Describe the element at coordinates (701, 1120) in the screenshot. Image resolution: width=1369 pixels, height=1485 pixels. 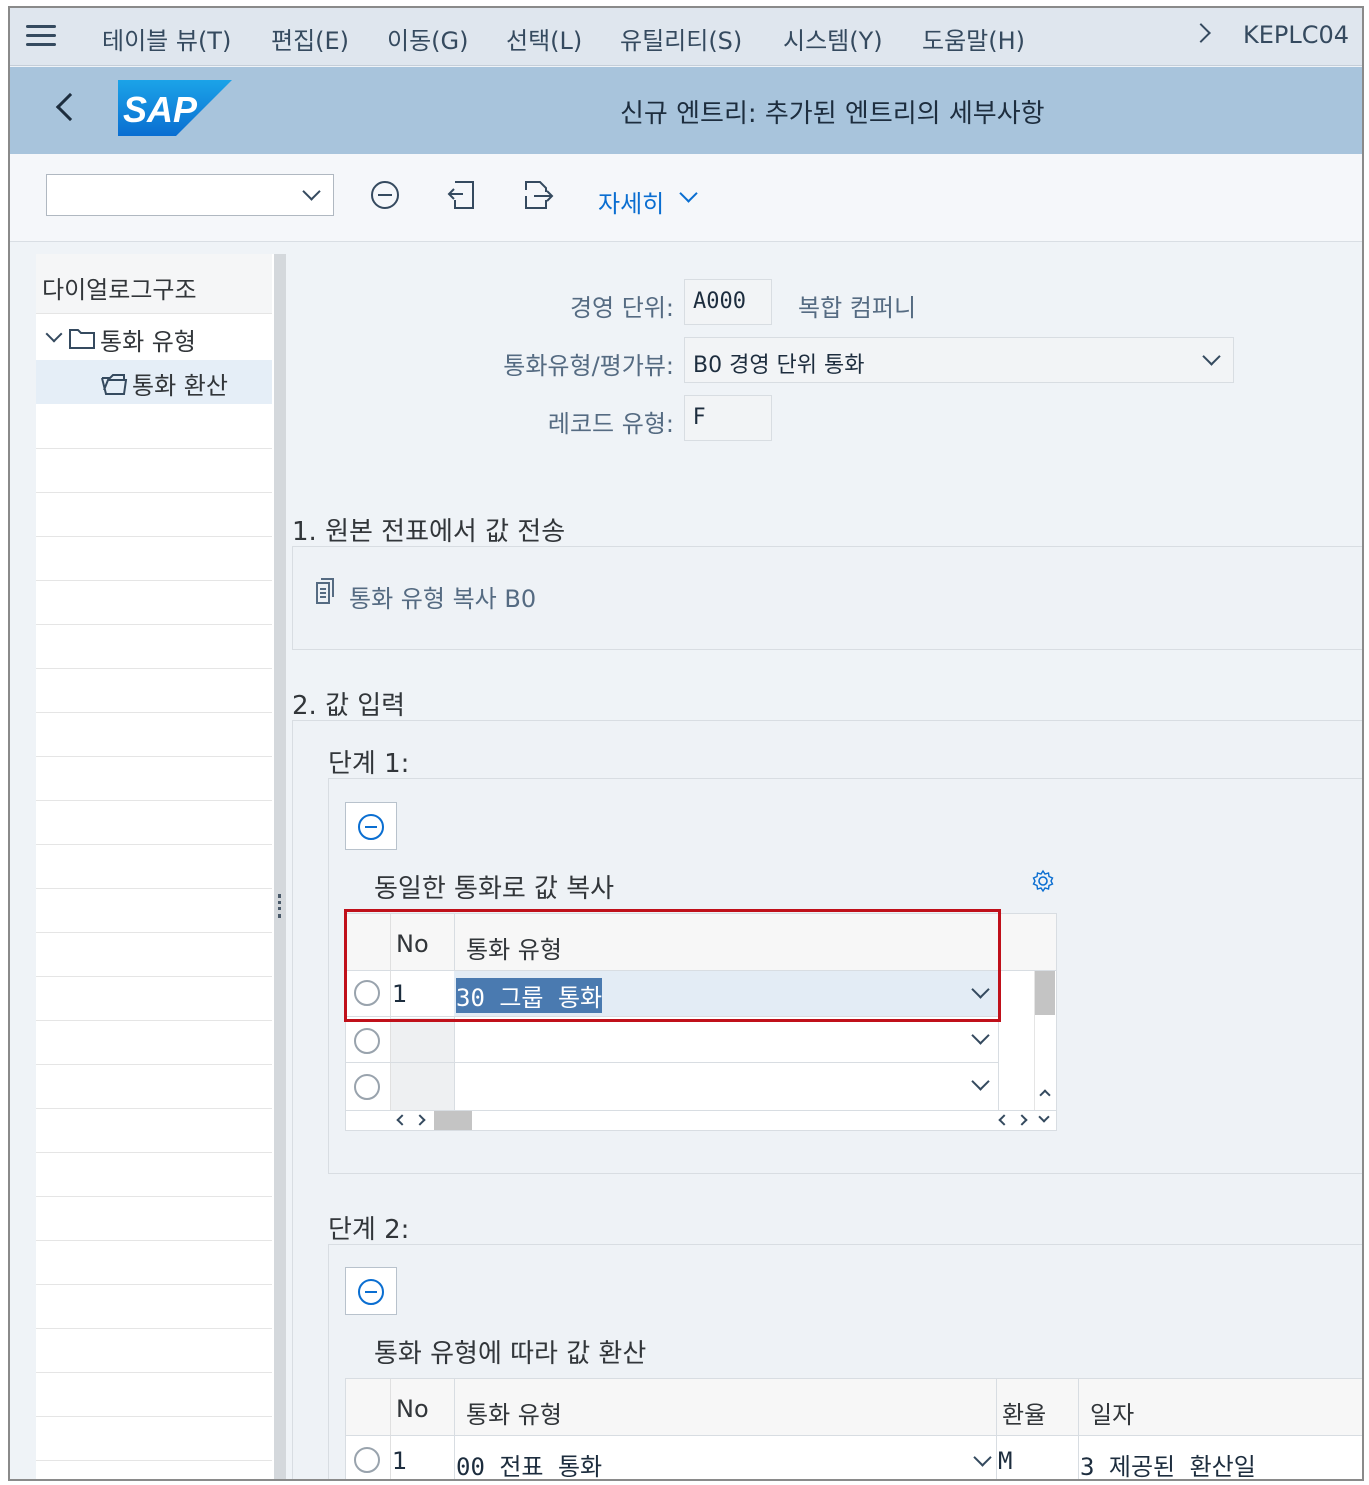
I see `horizontal-scrollbar` at that location.